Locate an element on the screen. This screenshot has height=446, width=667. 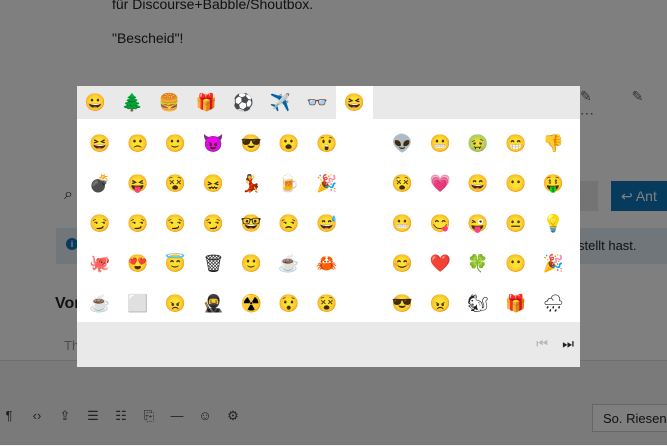
emoji-item: 👽 is located at coordinates (402, 143).